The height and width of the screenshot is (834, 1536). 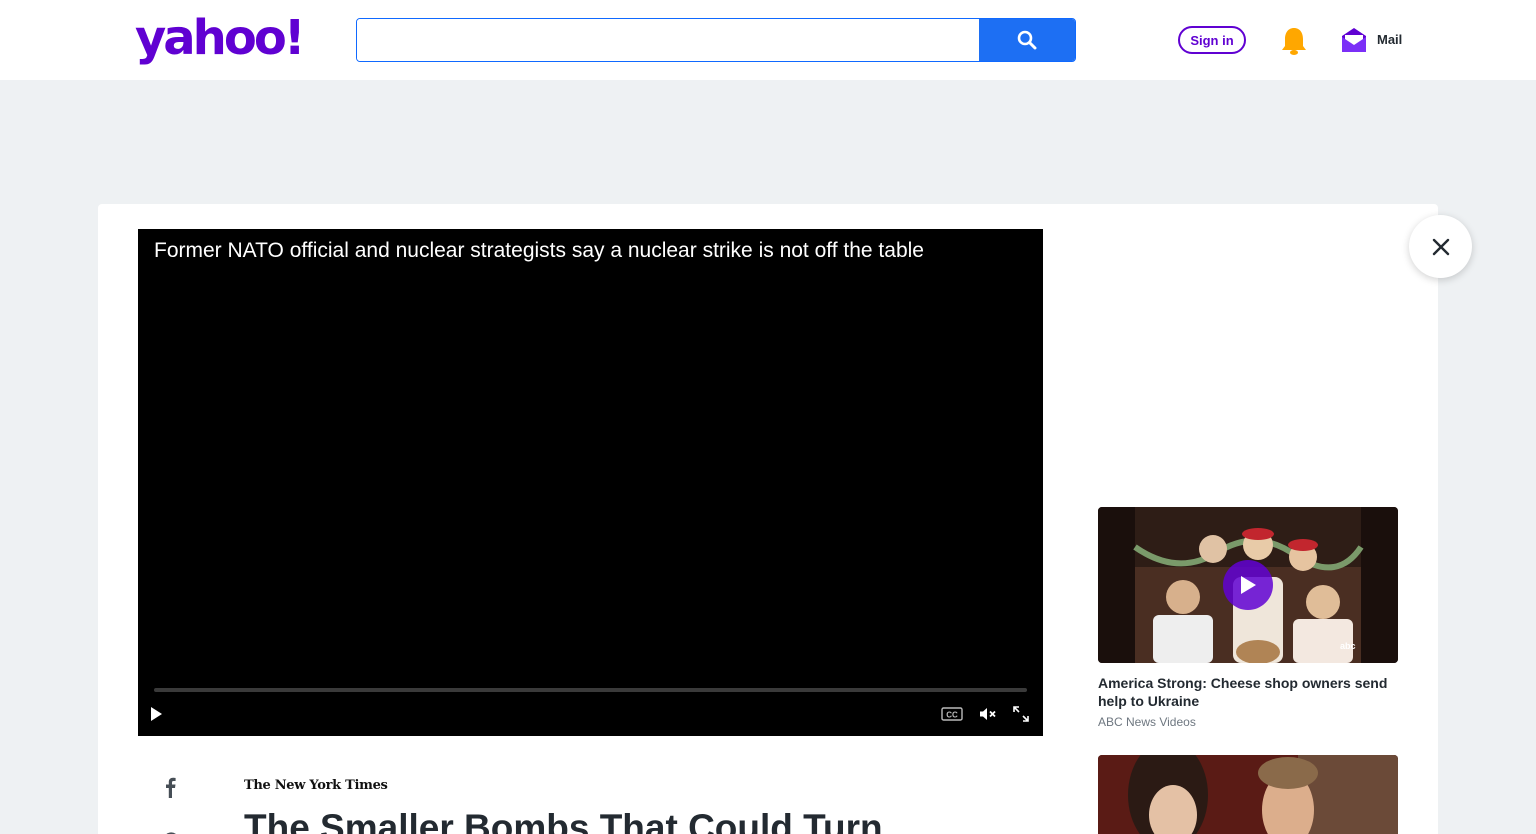 What do you see at coordinates (220, 38) in the screenshot?
I see `yahoo-logo: yahoo!` at bounding box center [220, 38].